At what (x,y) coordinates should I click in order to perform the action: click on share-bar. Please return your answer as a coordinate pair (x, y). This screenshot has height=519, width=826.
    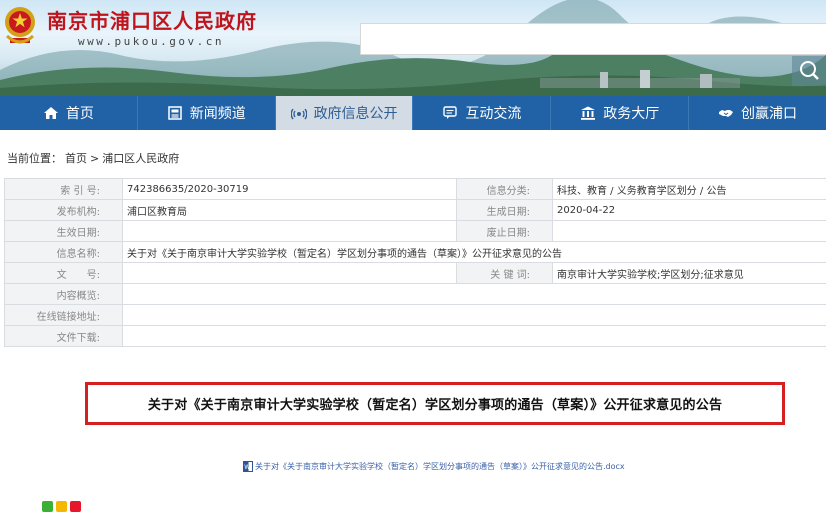
    Looking at the image, I should click on (61, 506).